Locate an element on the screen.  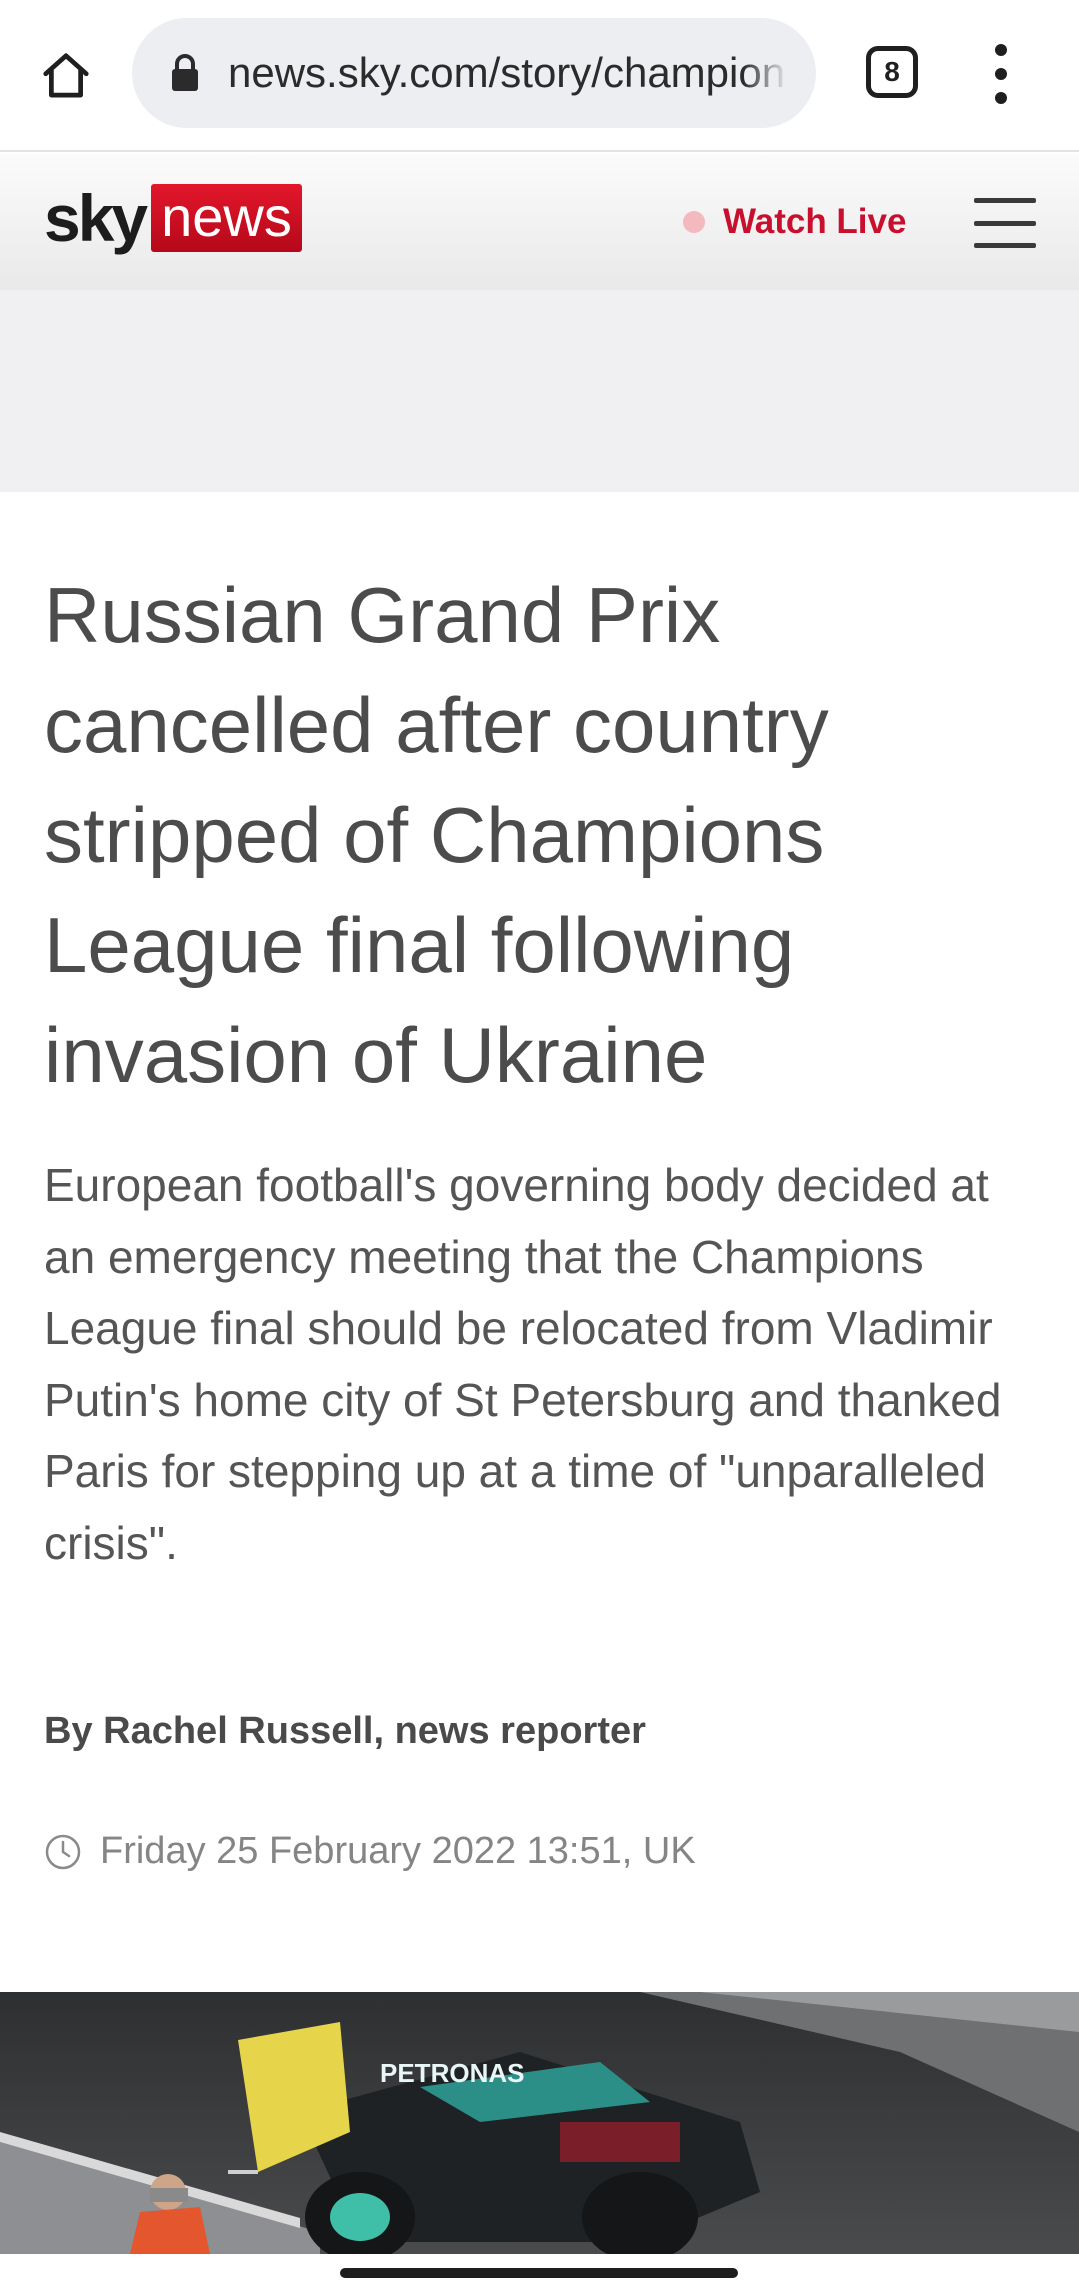
article-dateline: Friday 25 February 2022 13:51, UK is located at coordinates (370, 1851).